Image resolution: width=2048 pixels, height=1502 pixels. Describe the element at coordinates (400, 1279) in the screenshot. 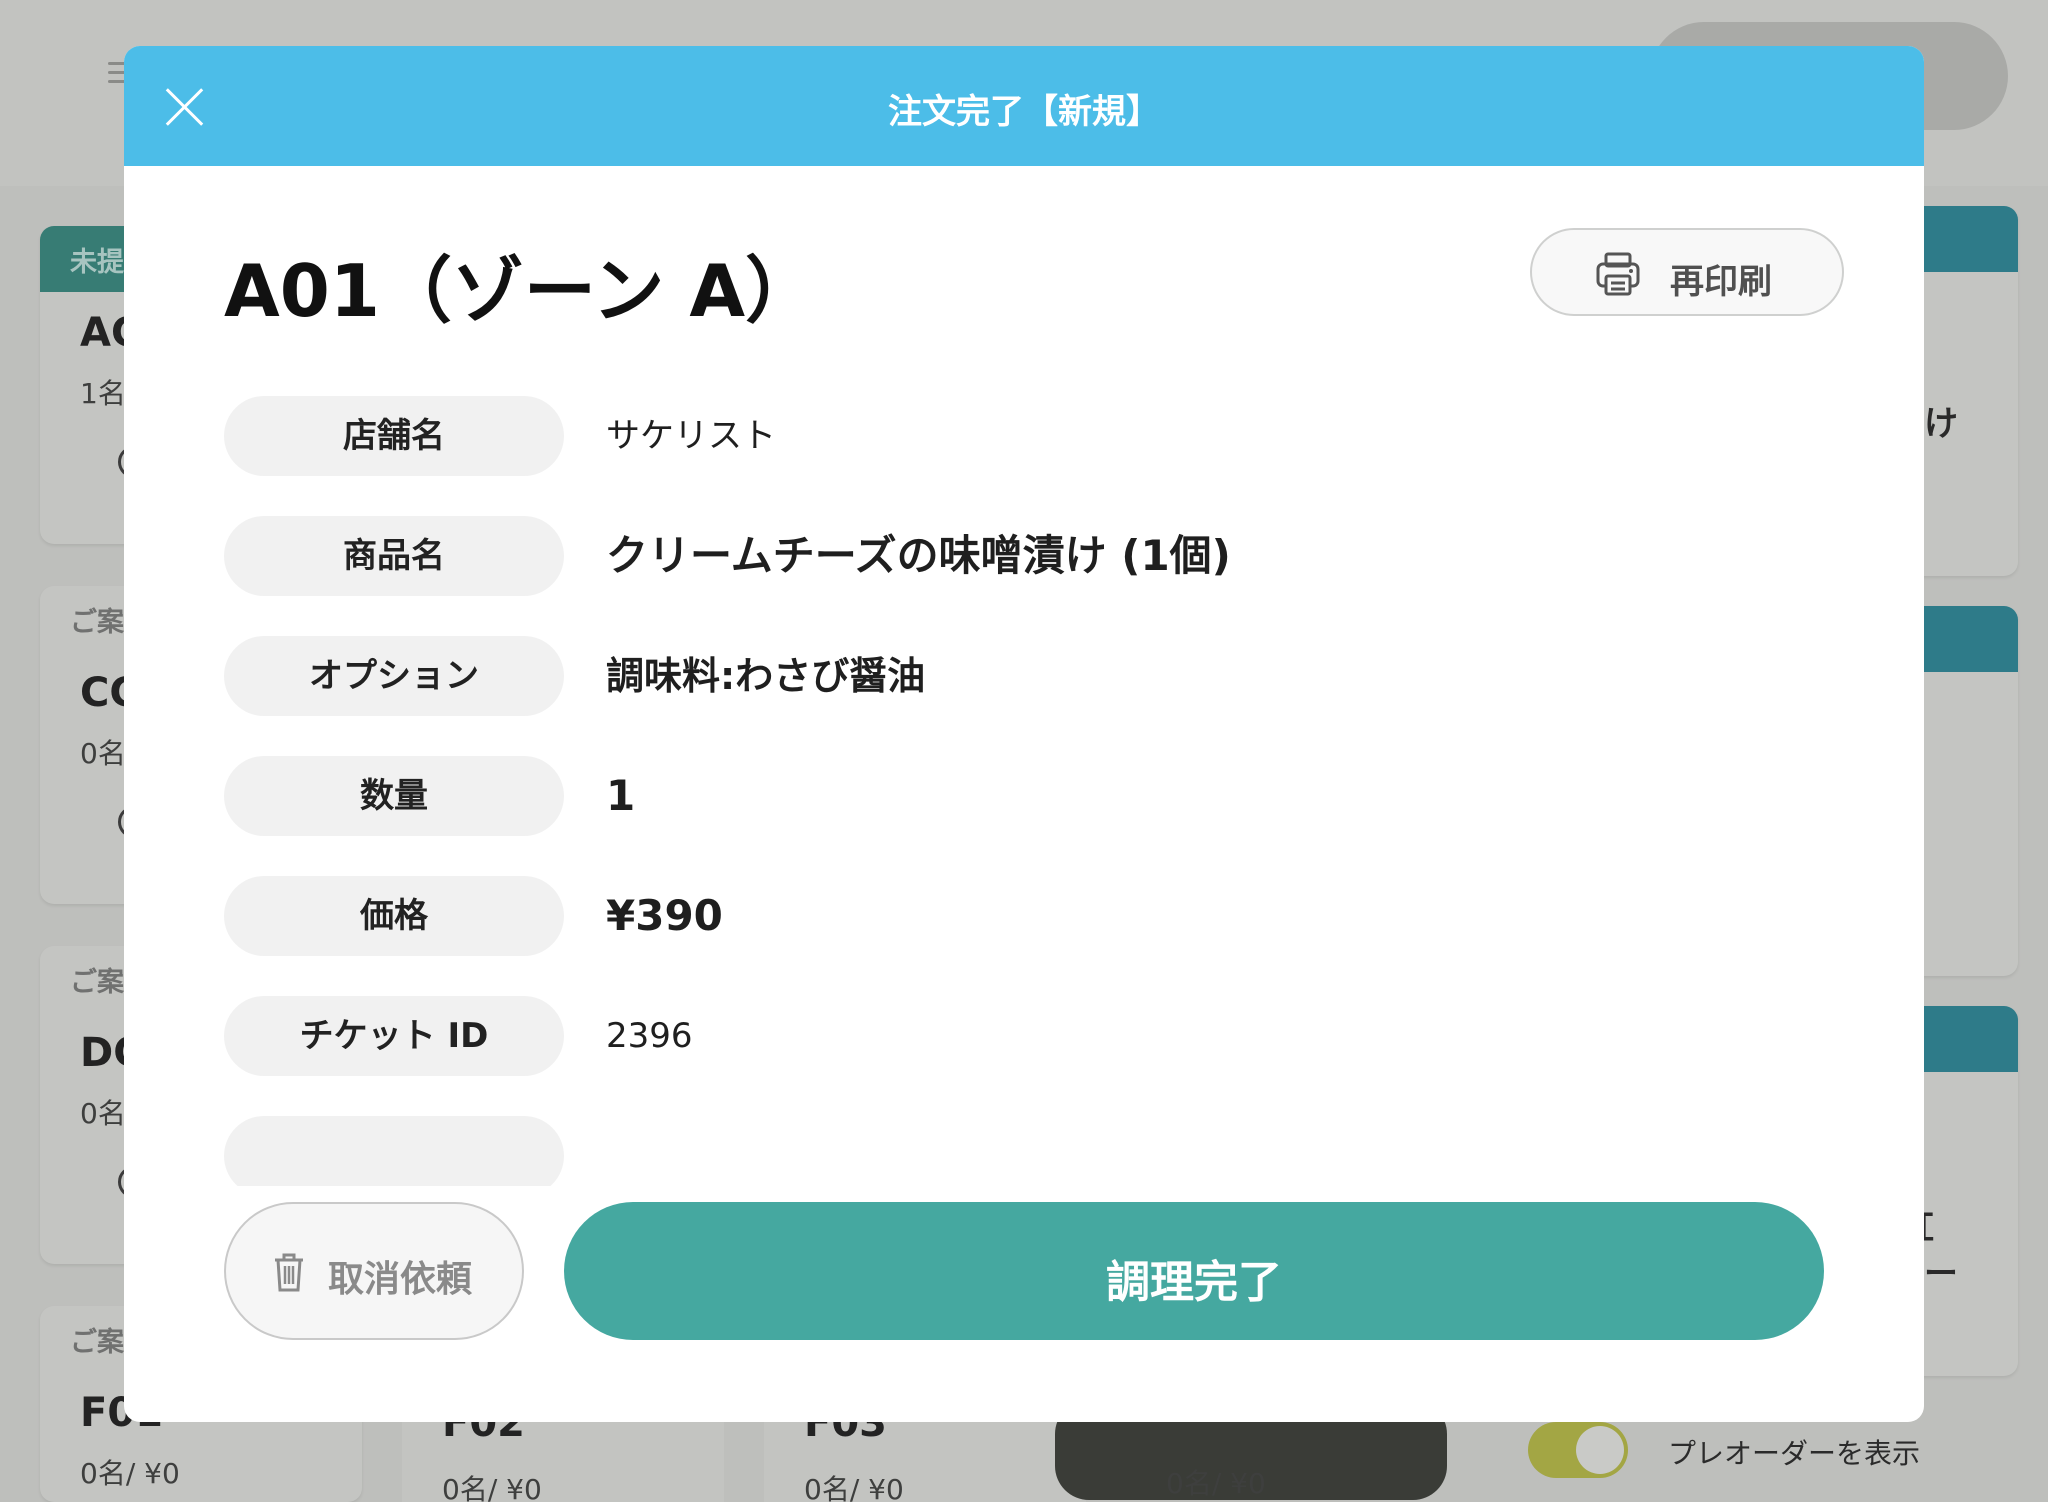

I see `cancel-request-label: 取消依頼` at that location.